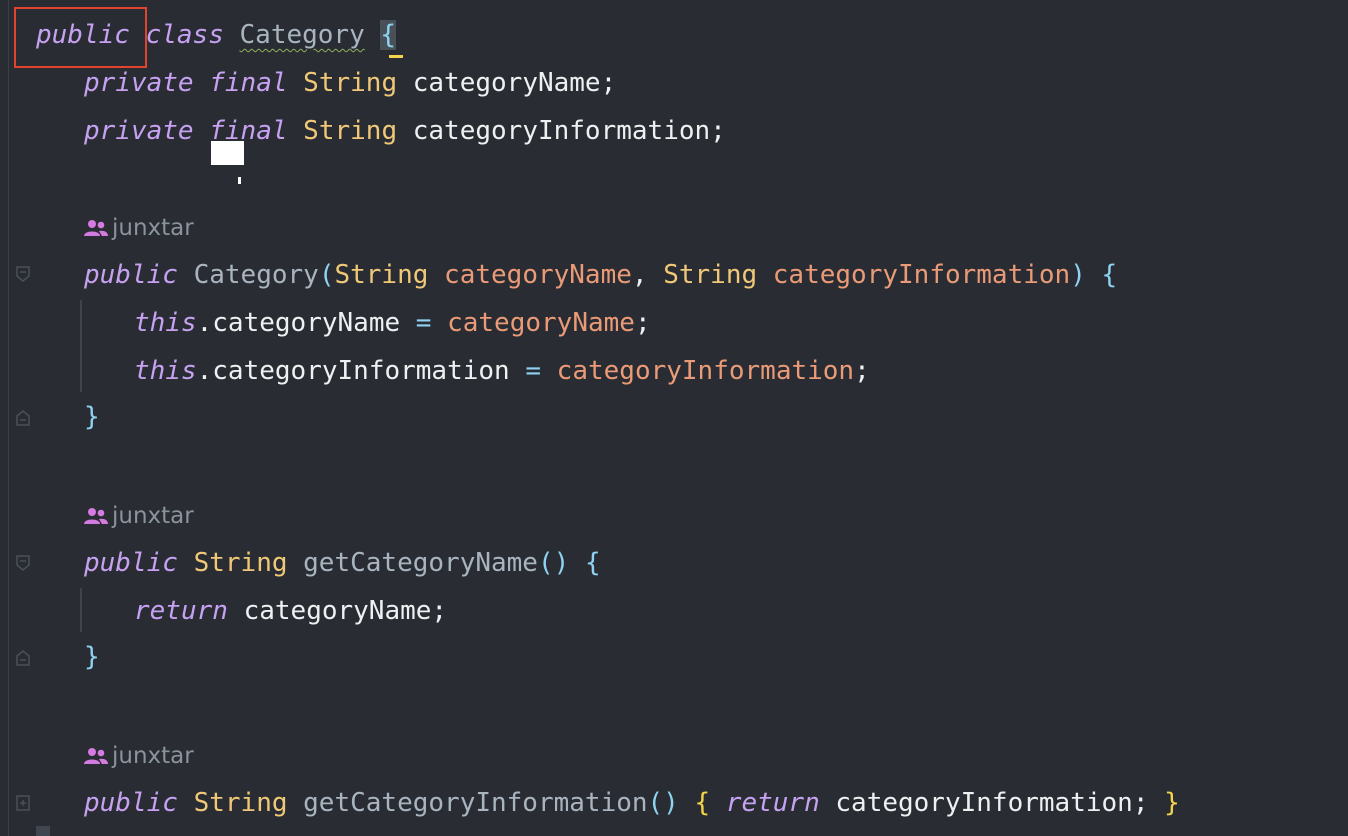 Image resolution: width=1348 pixels, height=836 pixels. I want to click on constructor-name: Category, so click(256, 275).